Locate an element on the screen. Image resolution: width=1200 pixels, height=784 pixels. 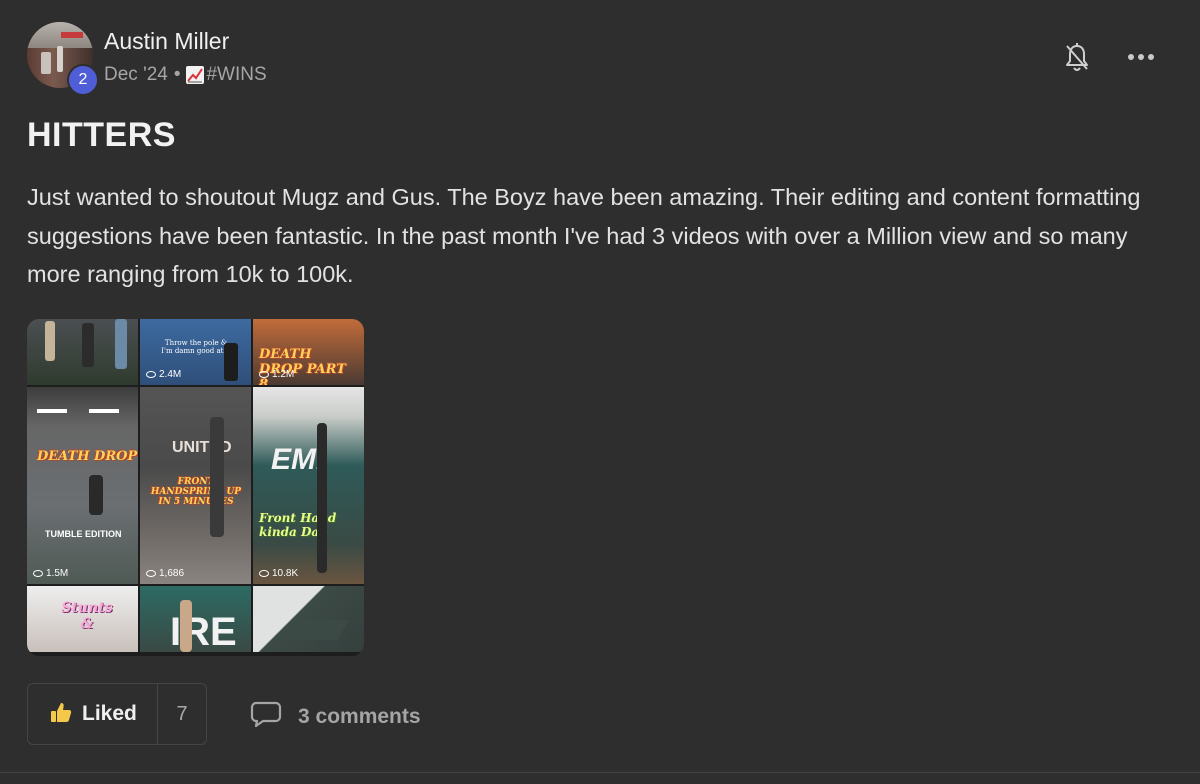
author-avatar: 2 is located at coordinates (63, 59).